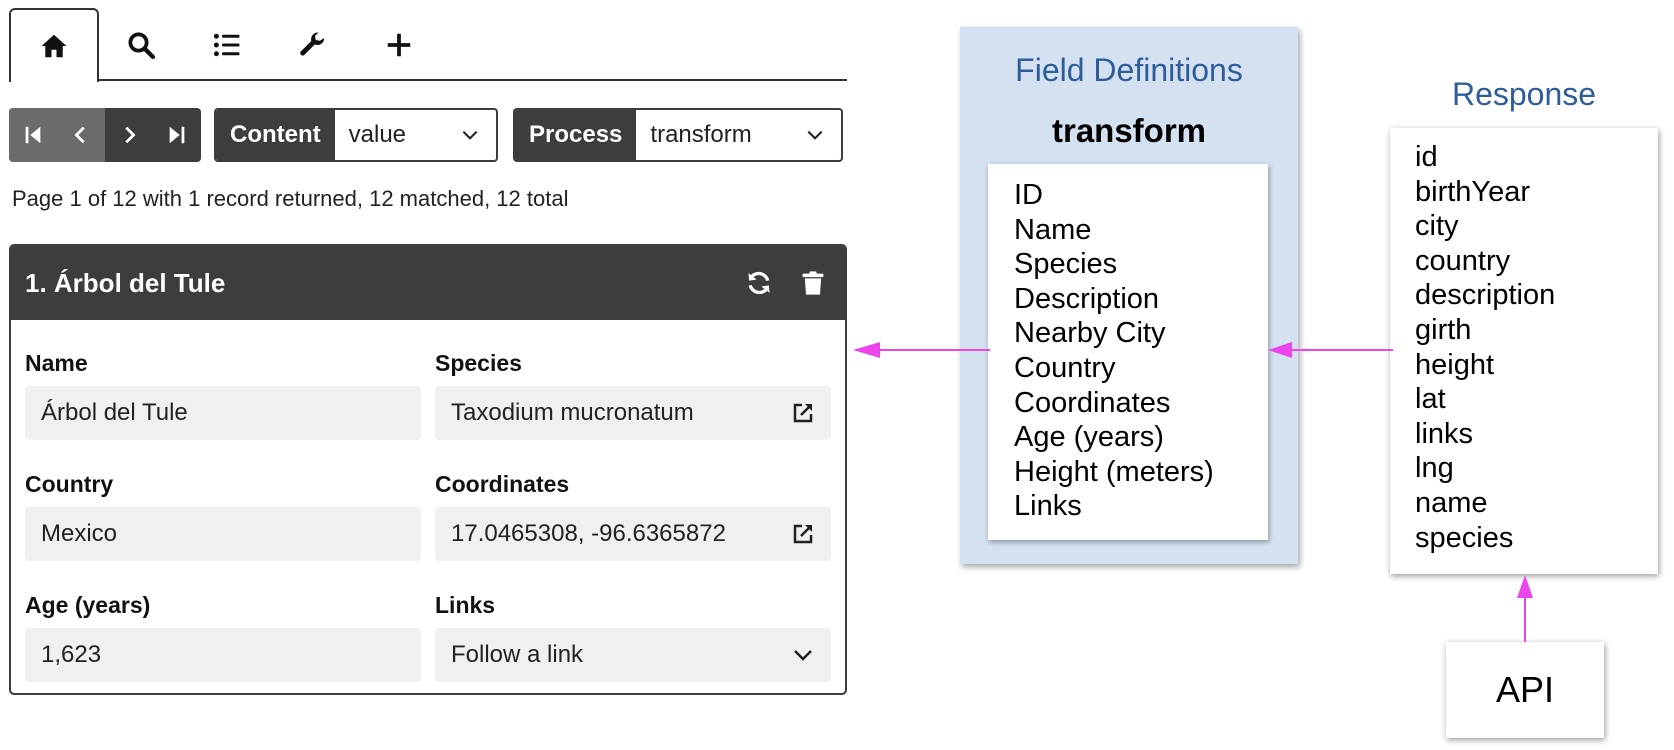 This screenshot has height=750, width=1674. Describe the element at coordinates (88, 605) in the screenshot. I see `age-label: Age (years)` at that location.